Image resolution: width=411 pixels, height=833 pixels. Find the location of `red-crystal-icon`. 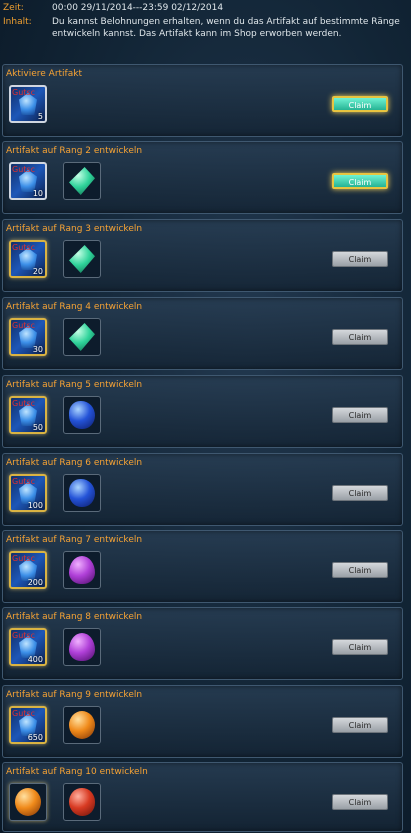

red-crystal-icon is located at coordinates (82, 802).